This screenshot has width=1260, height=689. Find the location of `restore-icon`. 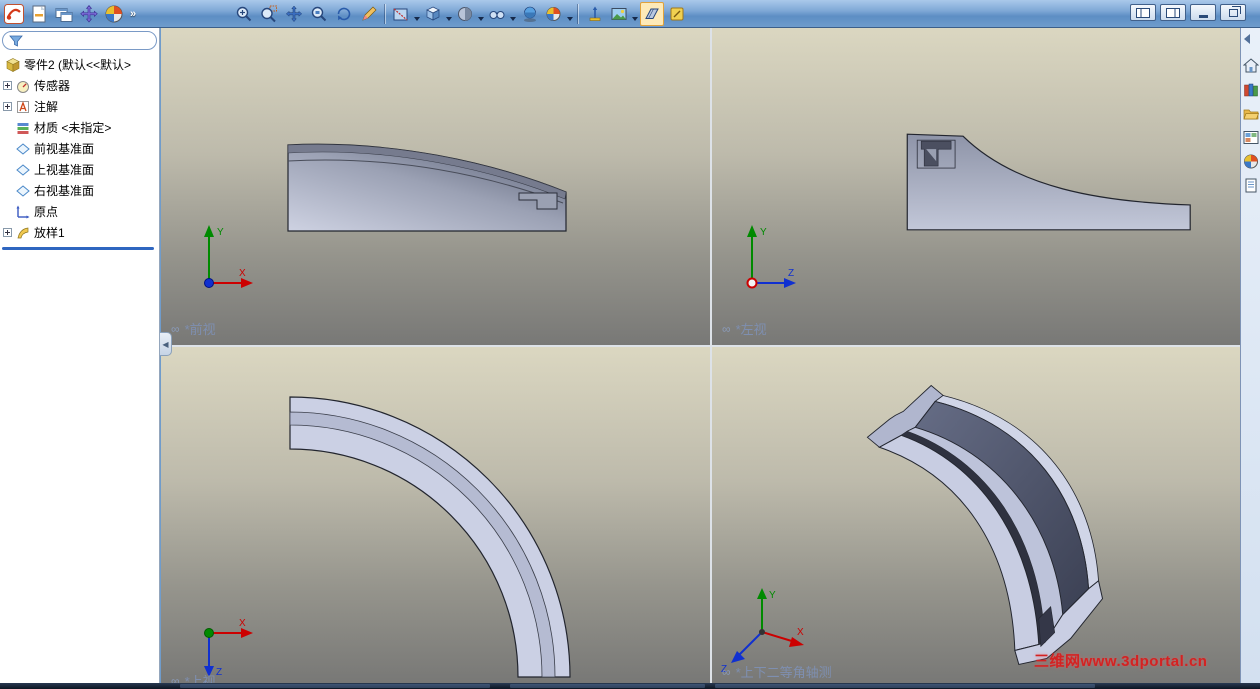

restore-icon is located at coordinates (1234, 11).